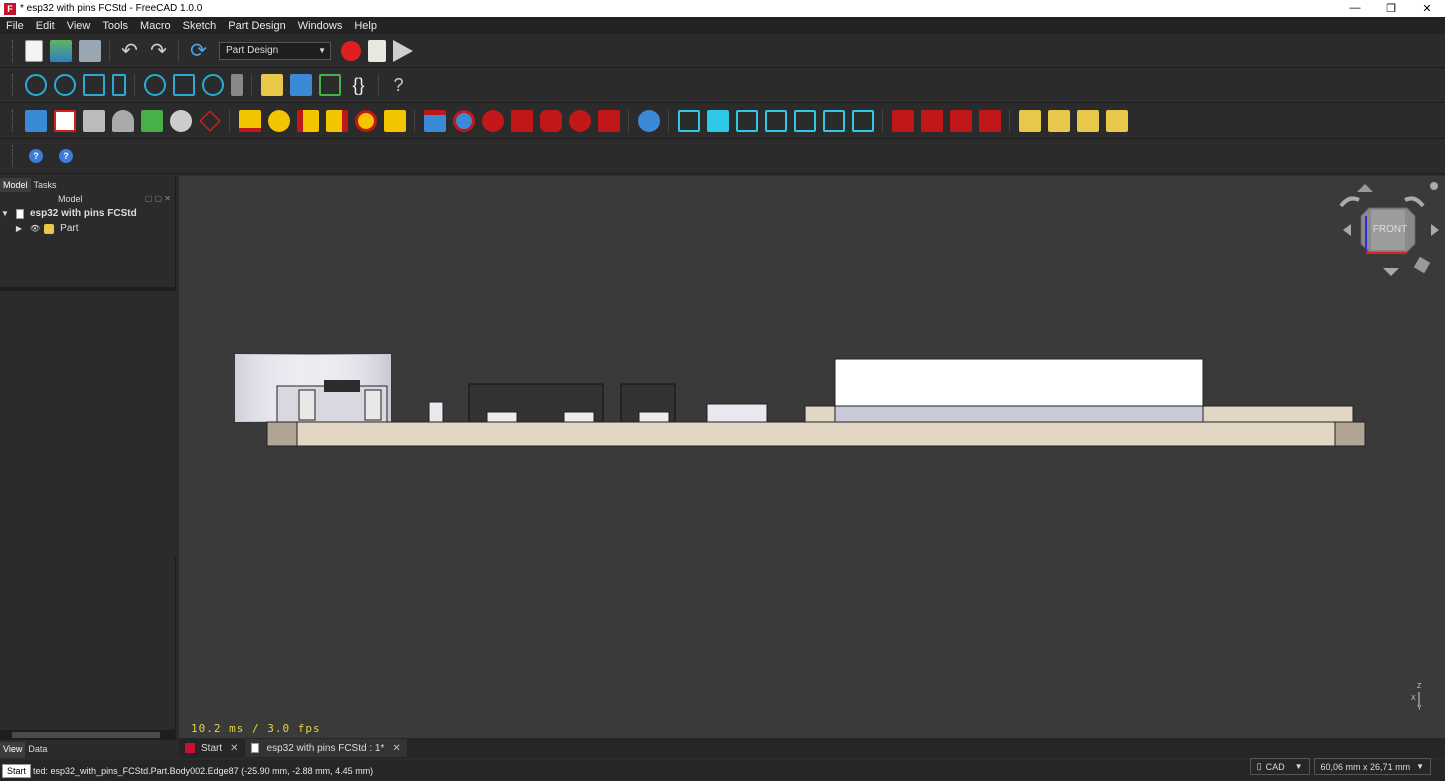  I want to click on svg-text: Z, so click(1419, 686).